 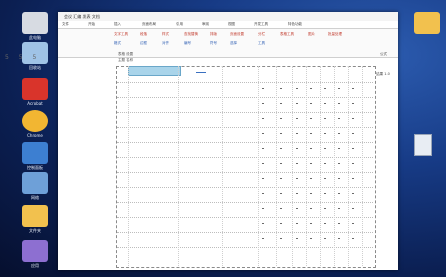 What do you see at coordinates (179, 24) in the screenshot?
I see `tab-references: 引用` at bounding box center [179, 24].